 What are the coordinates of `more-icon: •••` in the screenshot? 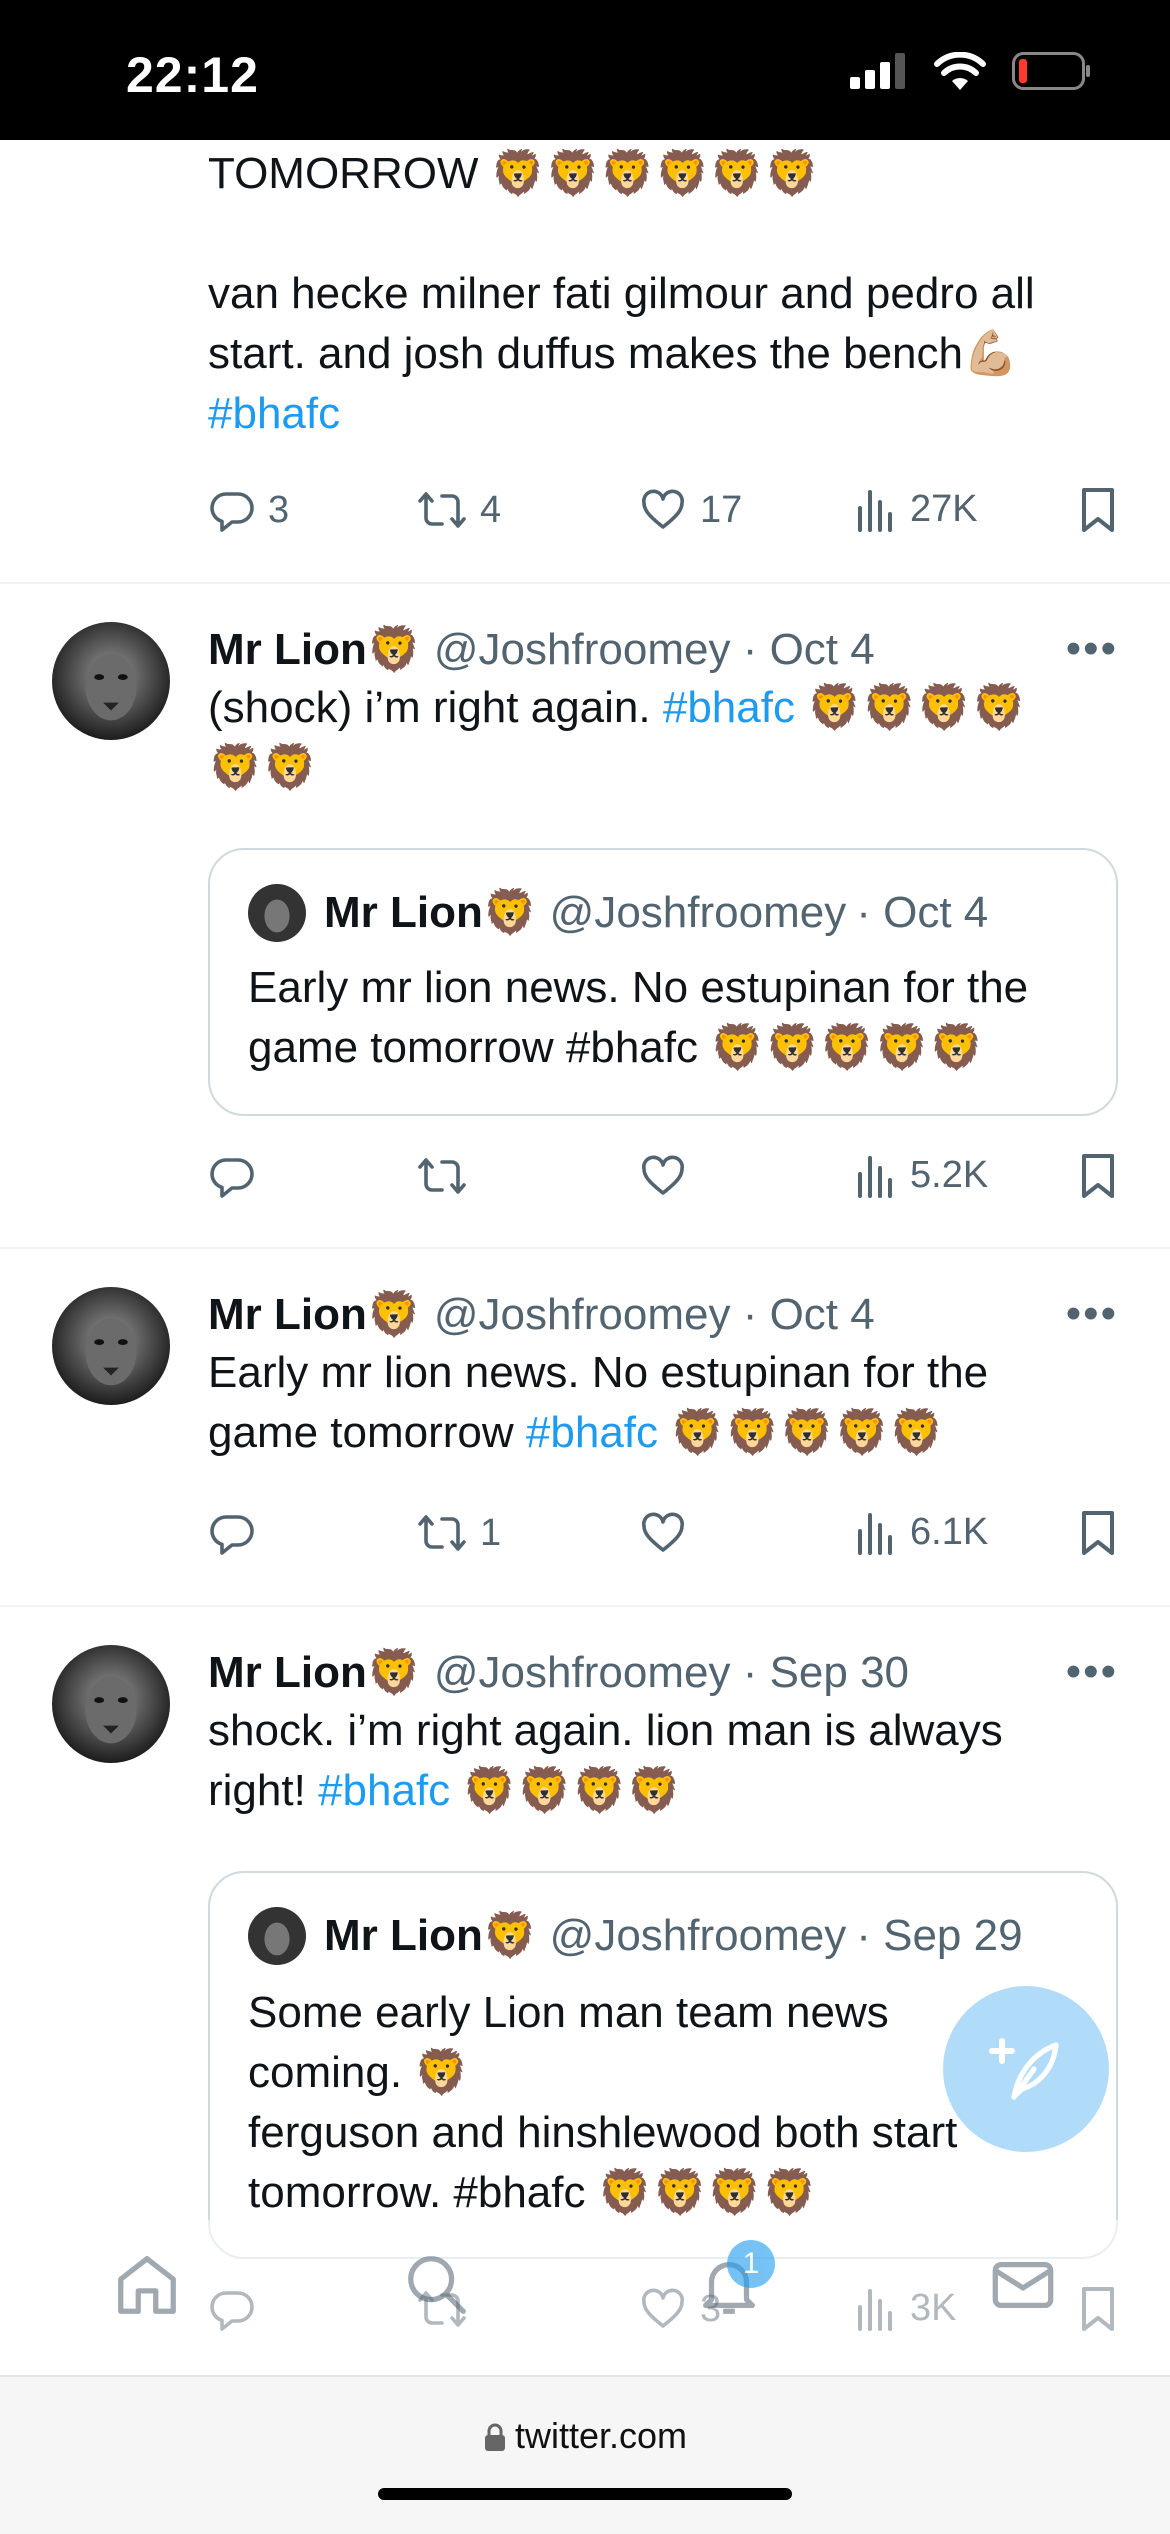 It's located at (1091, 648).